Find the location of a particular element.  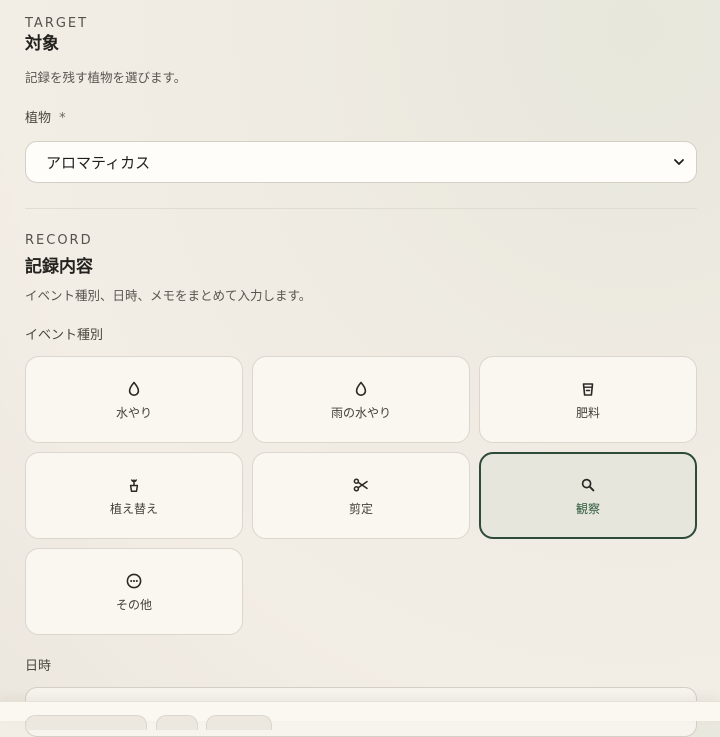

scissors-icon is located at coordinates (360, 484).